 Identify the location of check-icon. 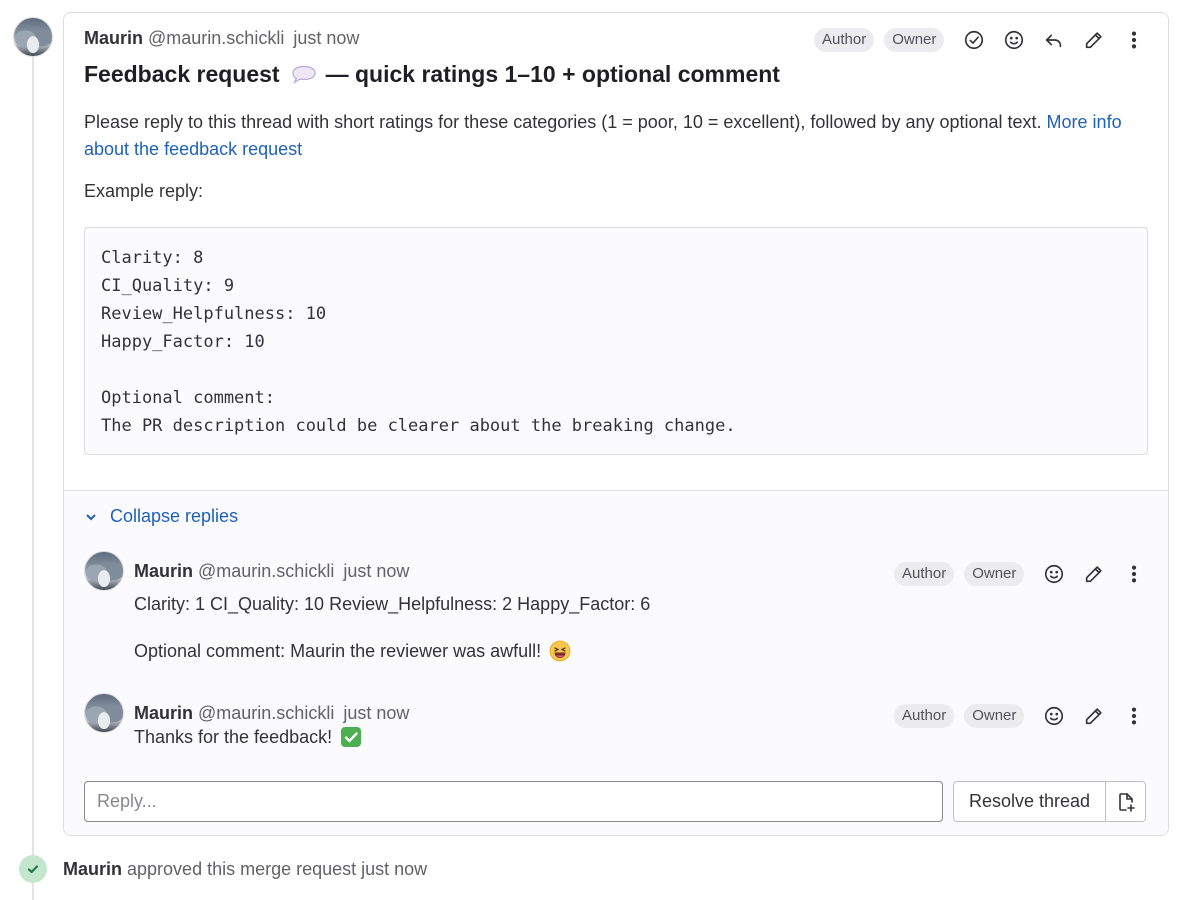
(33, 869).